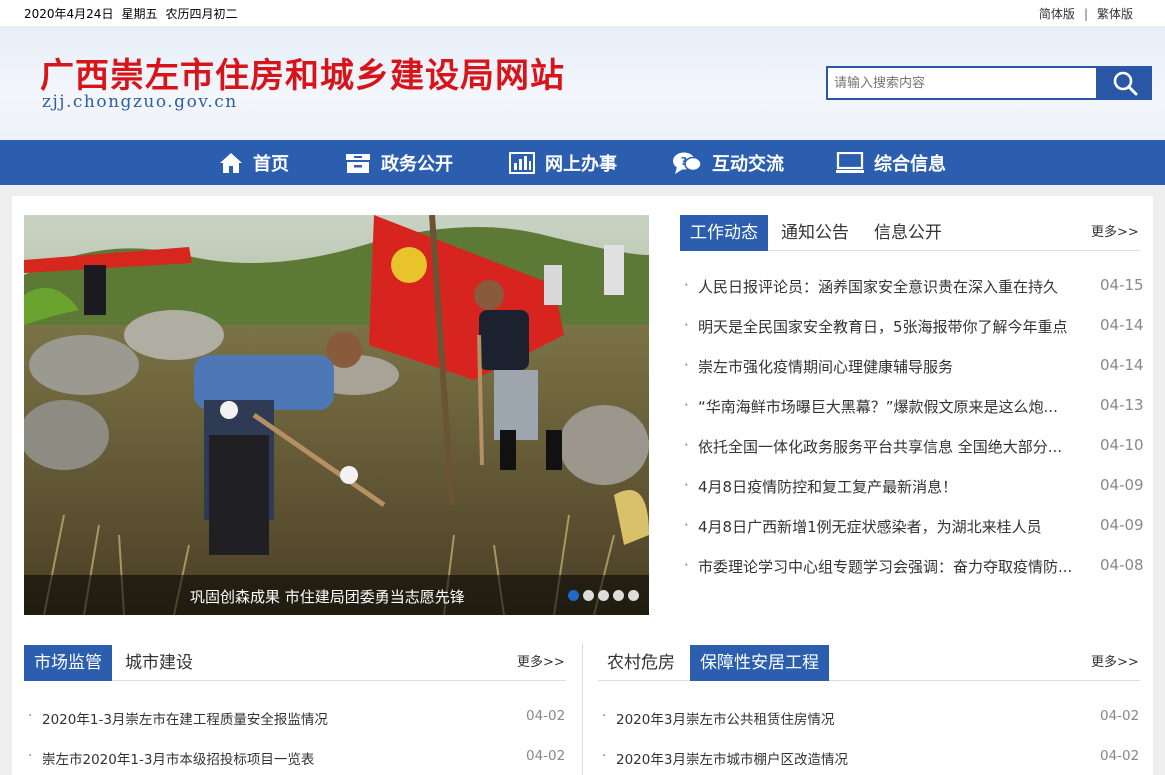 The image size is (1165, 775). Describe the element at coordinates (201, 14) in the screenshot. I see `lunar-date-text: 农历四月初二` at that location.